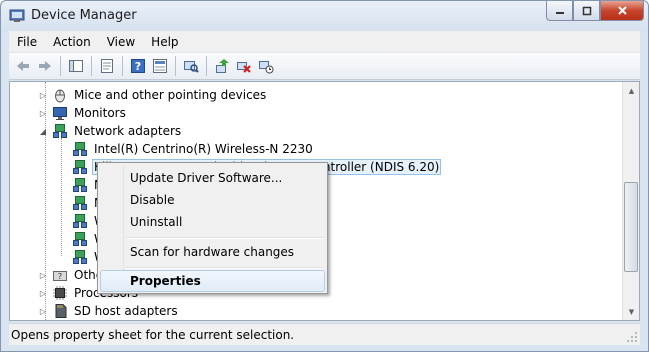 This screenshot has height=352, width=649. What do you see at coordinates (27, 42) in the screenshot?
I see `menu-file: File` at bounding box center [27, 42].